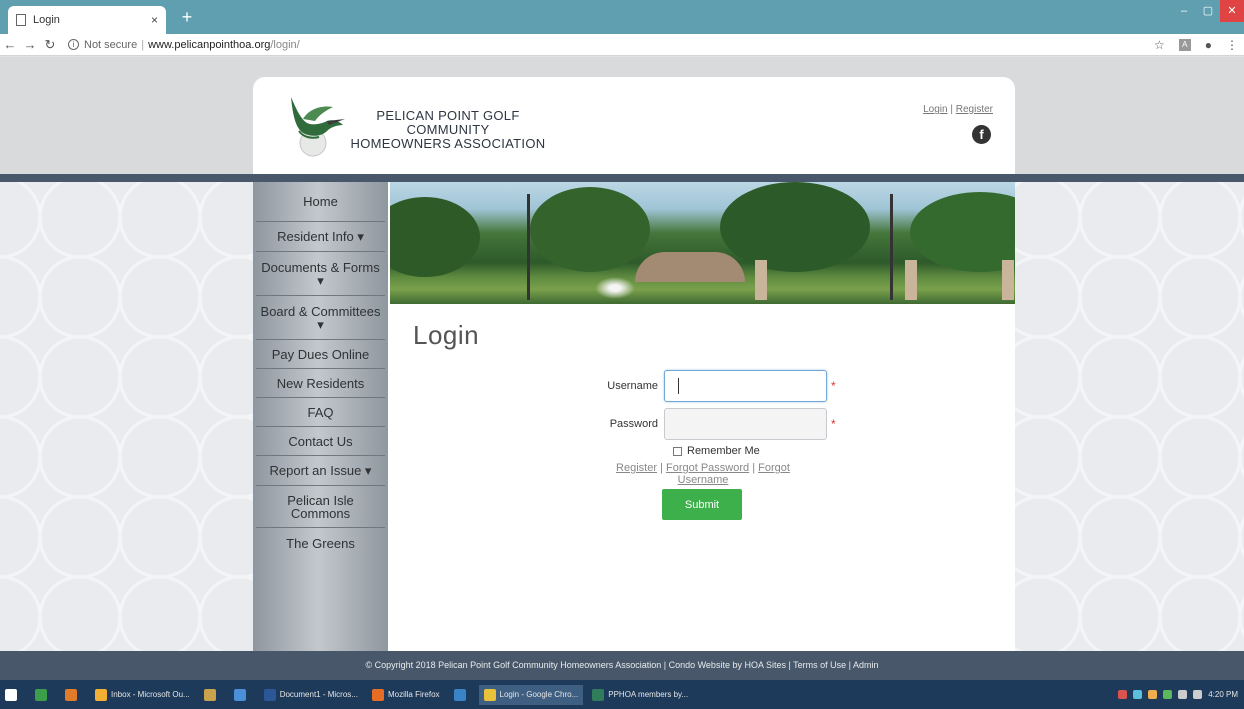 The height and width of the screenshot is (709, 1244). Describe the element at coordinates (320, 202) in the screenshot. I see `sidebar-item-home: Home` at that location.